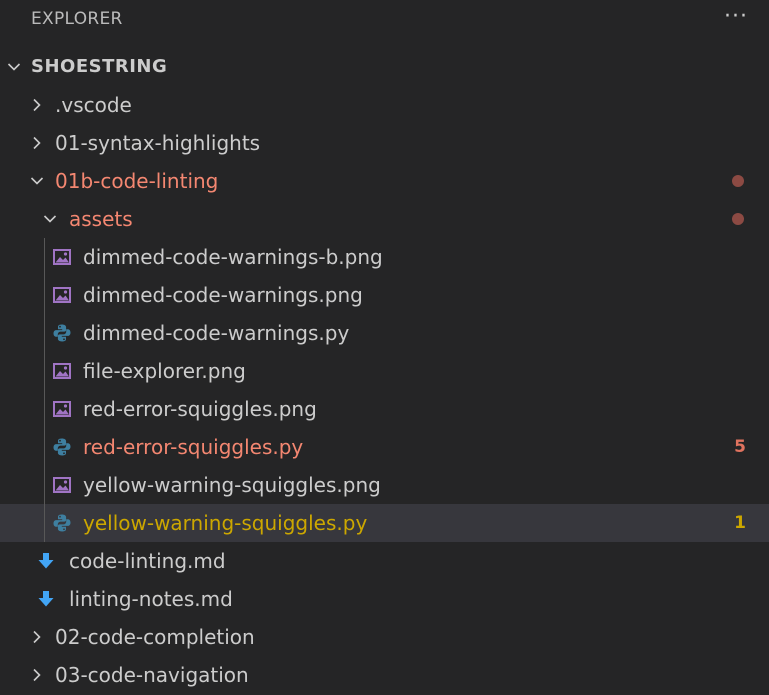 The width and height of the screenshot is (769, 695). Describe the element at coordinates (158, 143) in the screenshot. I see `tree-item-label: 01-syntax-highlights` at that location.